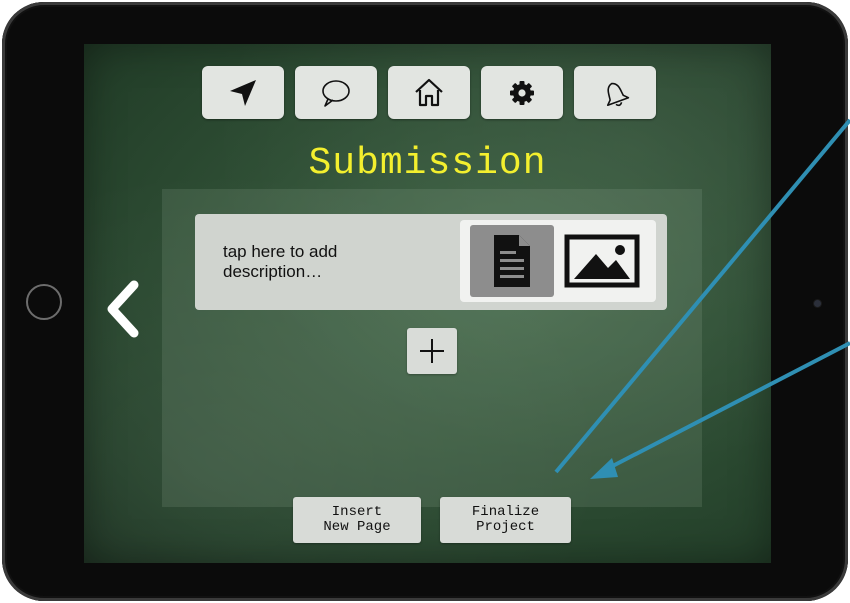 The width and height of the screenshot is (850, 603). I want to click on messages-button, so click(336, 92).